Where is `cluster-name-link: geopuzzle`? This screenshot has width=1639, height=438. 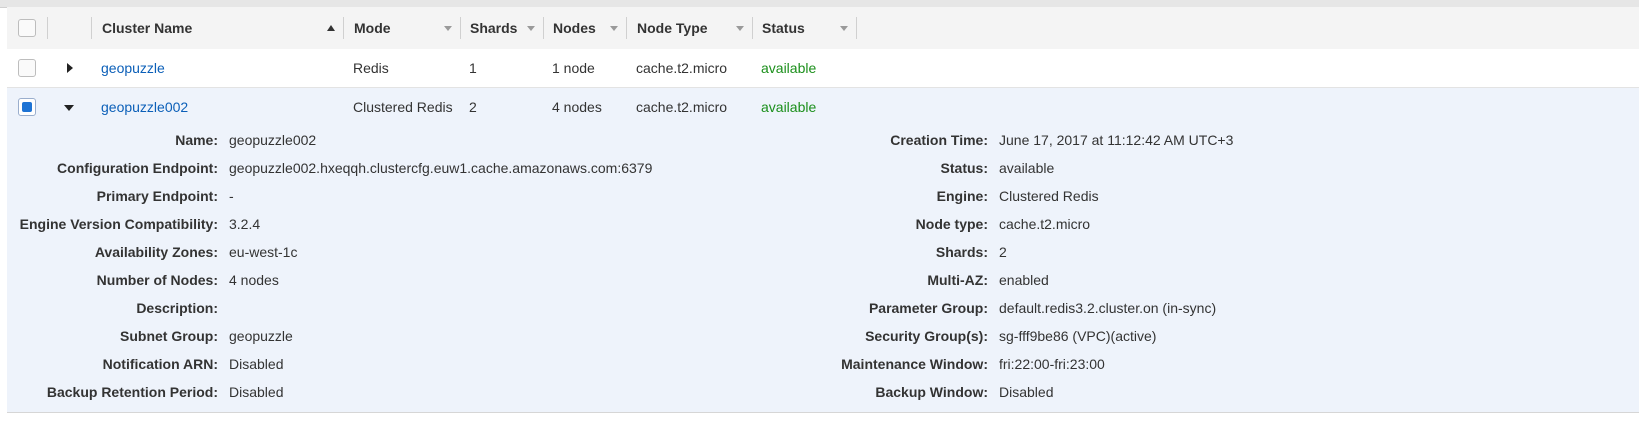 cluster-name-link: geopuzzle is located at coordinates (133, 68).